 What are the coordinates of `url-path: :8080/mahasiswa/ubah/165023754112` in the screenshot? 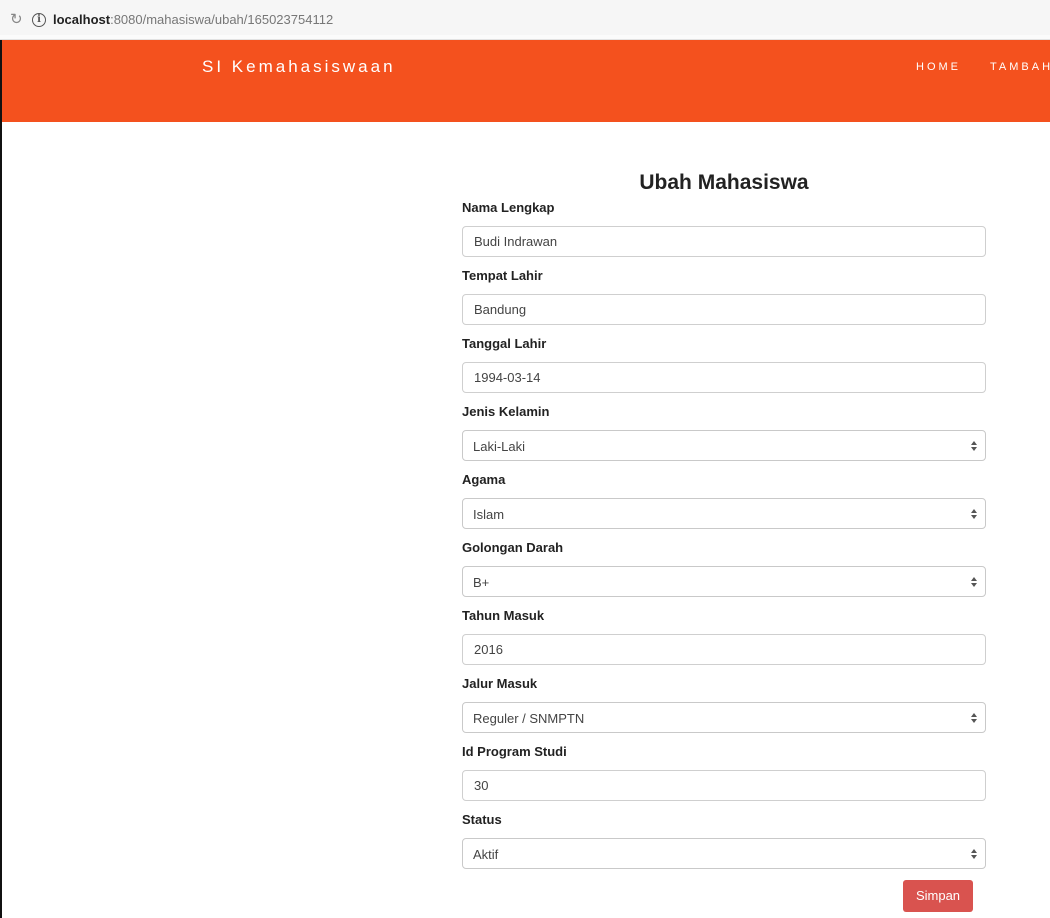 It's located at (222, 19).